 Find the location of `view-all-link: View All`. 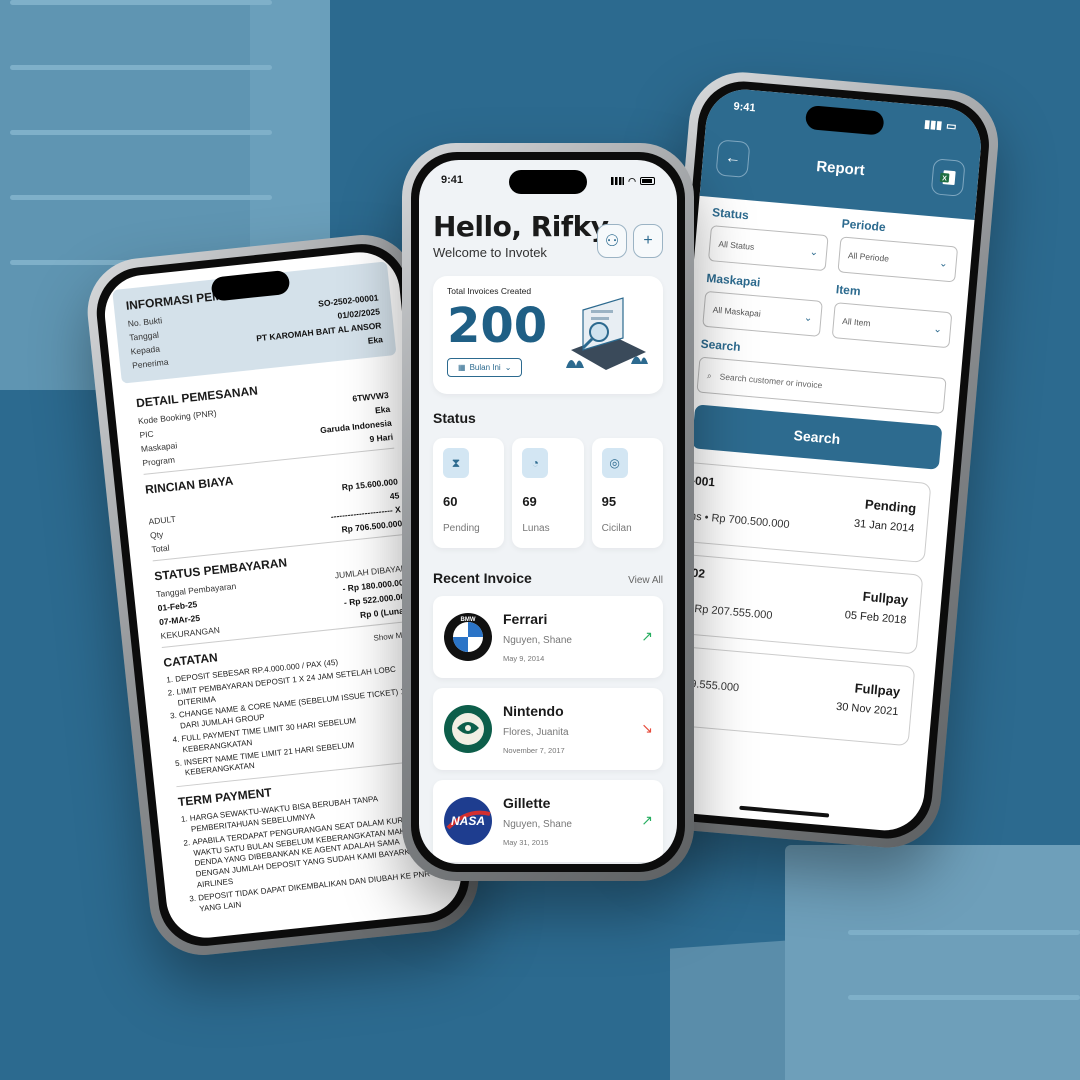

view-all-link: View All is located at coordinates (645, 580).